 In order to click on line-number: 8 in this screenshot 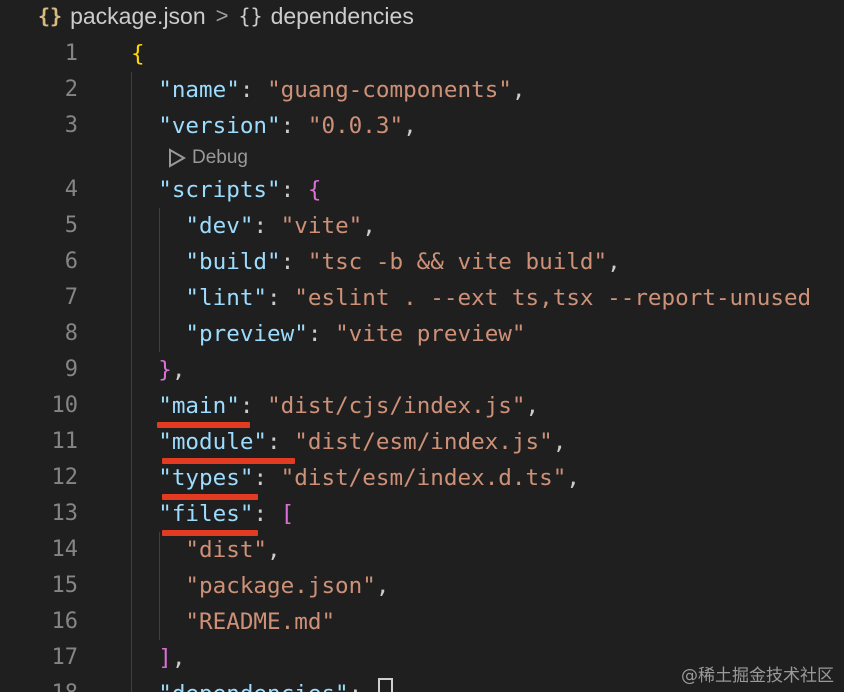, I will do `click(71, 333)`.